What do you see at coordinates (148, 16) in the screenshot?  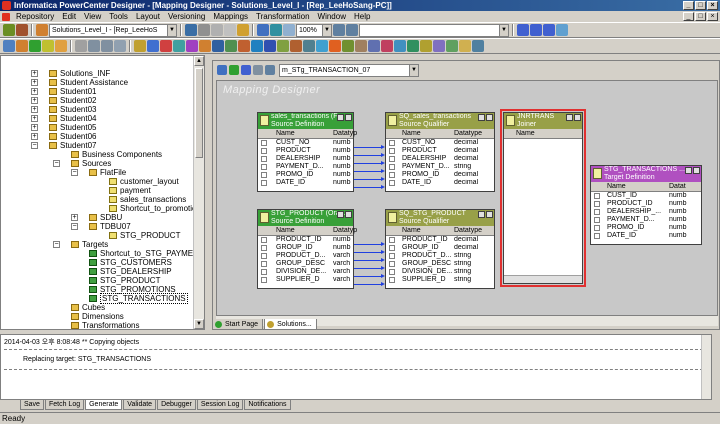 I see `menu-layout: Layout` at bounding box center [148, 16].